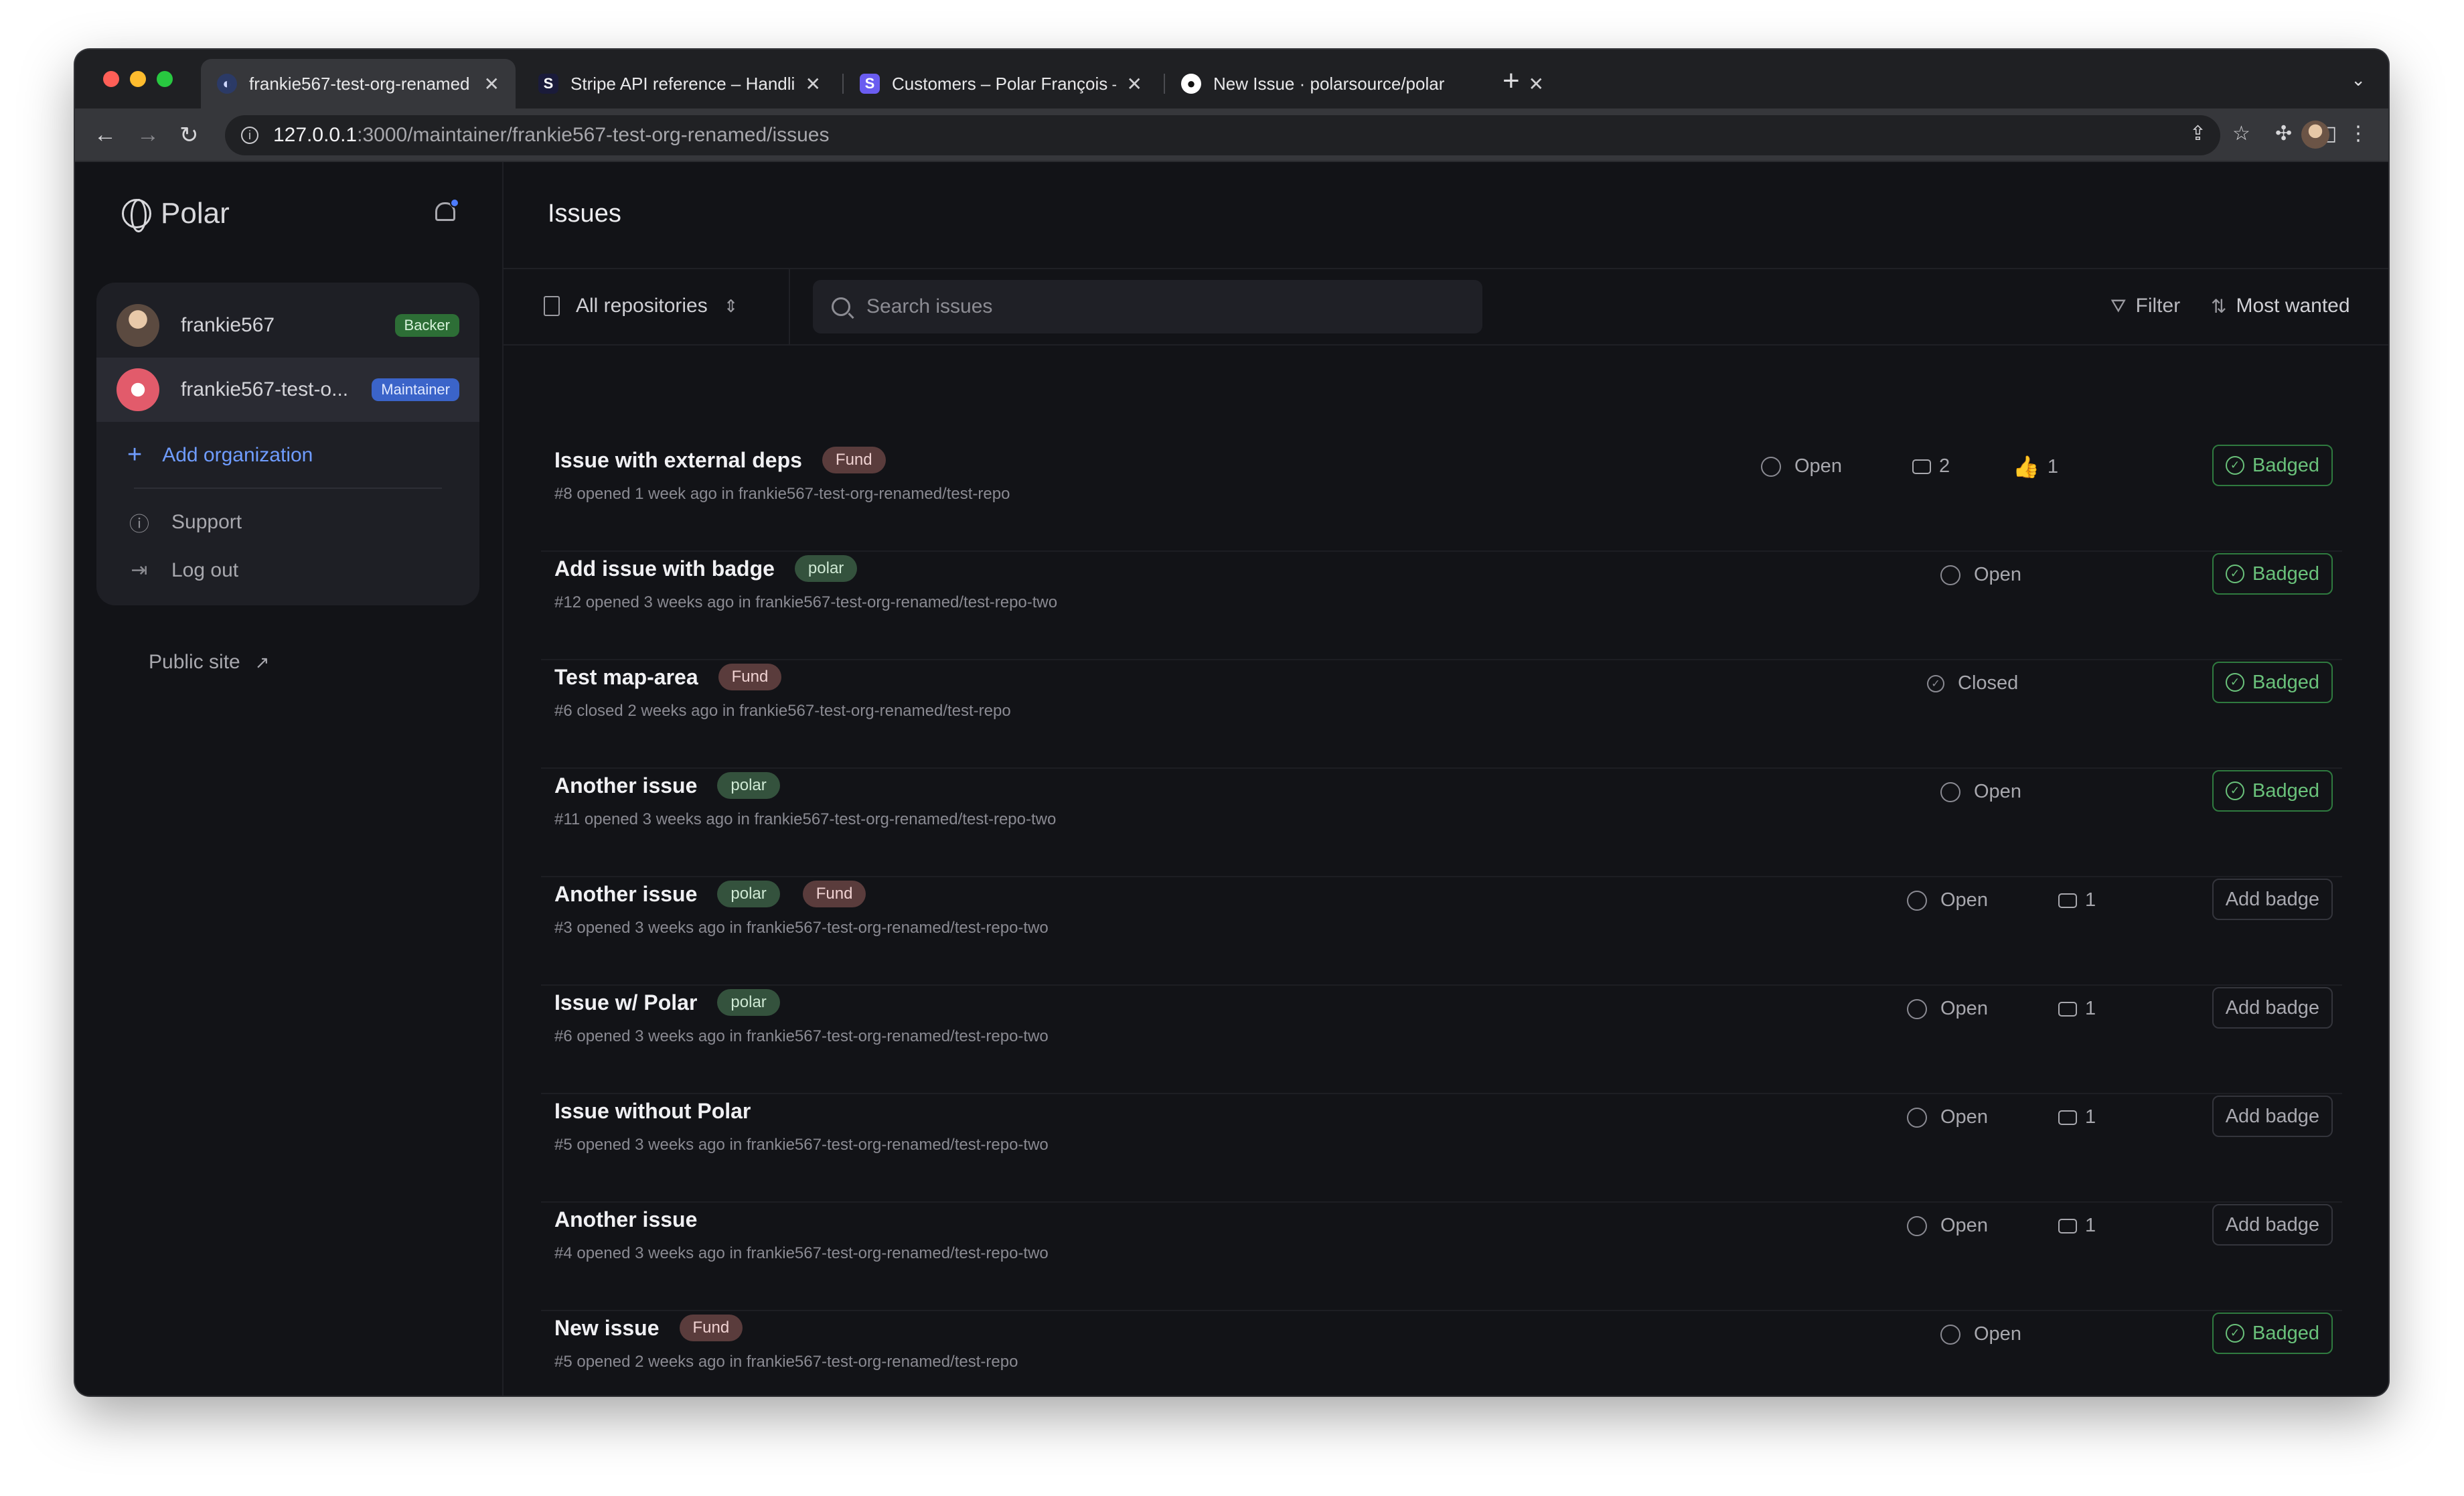  Describe the element at coordinates (220, 455) in the screenshot. I see `add-organization-button: + Add organization` at that location.